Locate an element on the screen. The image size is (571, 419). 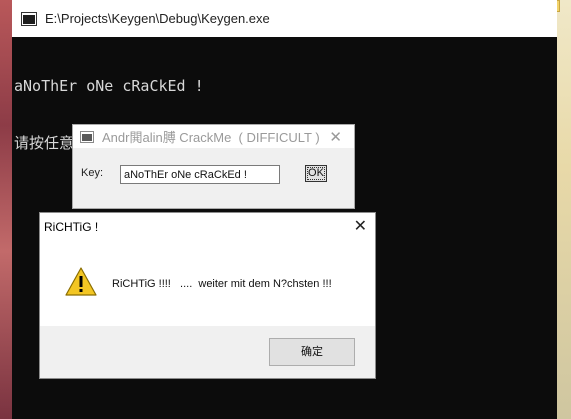
console-title: E:\Projects\Keygen\Debug\Keygen.exe is located at coordinates (157, 18).